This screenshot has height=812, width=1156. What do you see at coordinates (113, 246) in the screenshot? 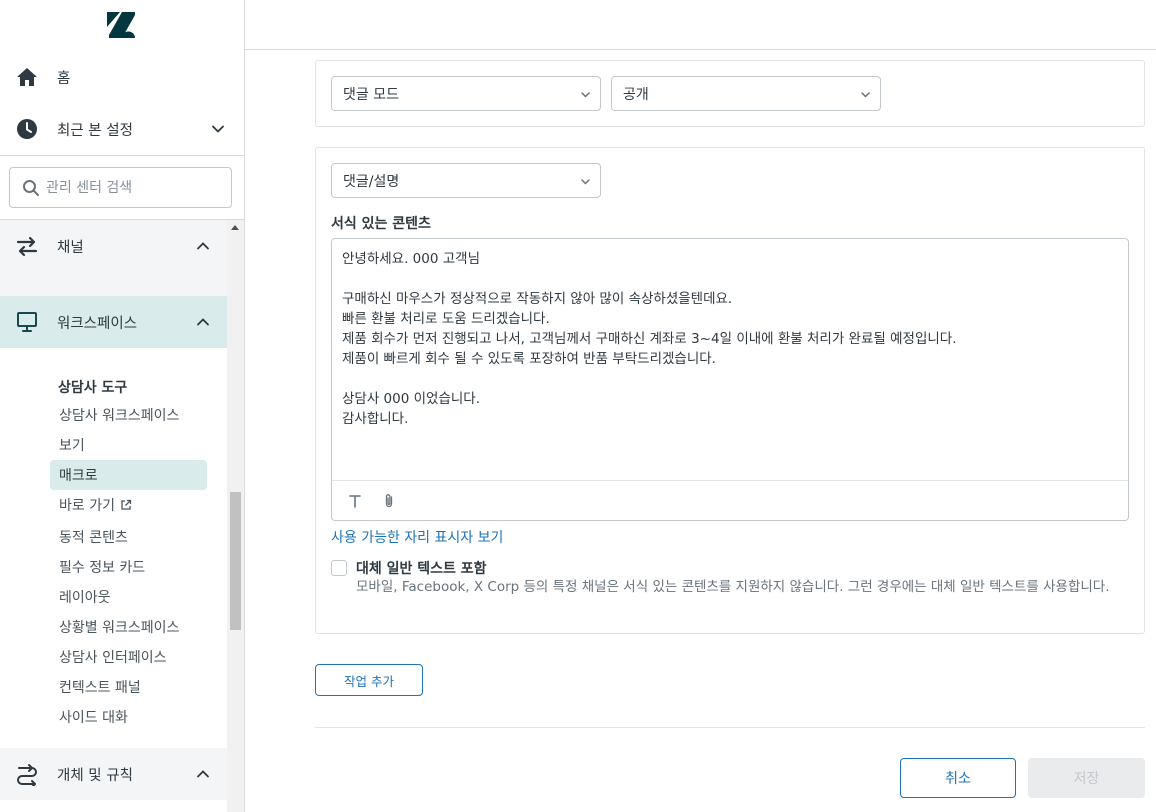
I see `nav-group-channels: 채널` at bounding box center [113, 246].